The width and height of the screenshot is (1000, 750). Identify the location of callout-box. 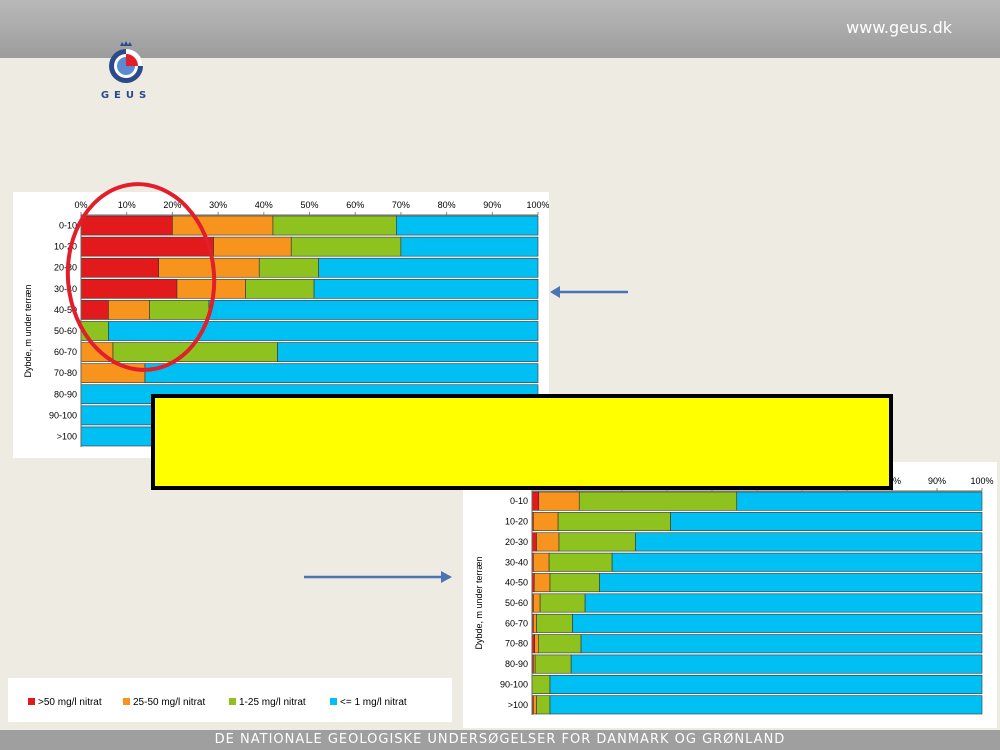
(522, 442).